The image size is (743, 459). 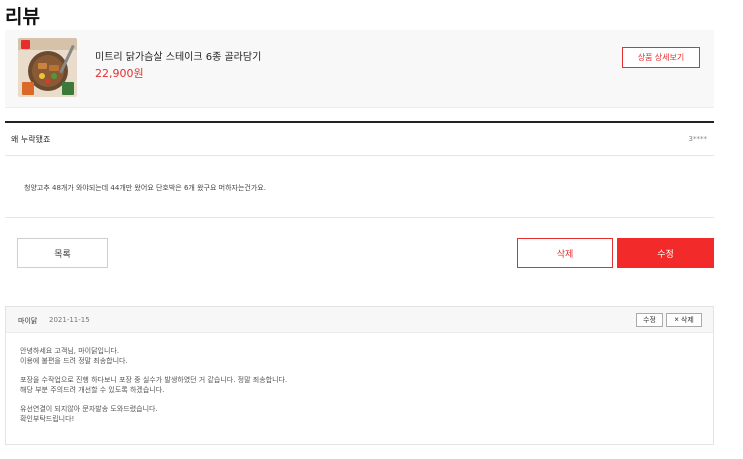 What do you see at coordinates (22, 17) in the screenshot?
I see `page-title: 리뷰` at bounding box center [22, 17].